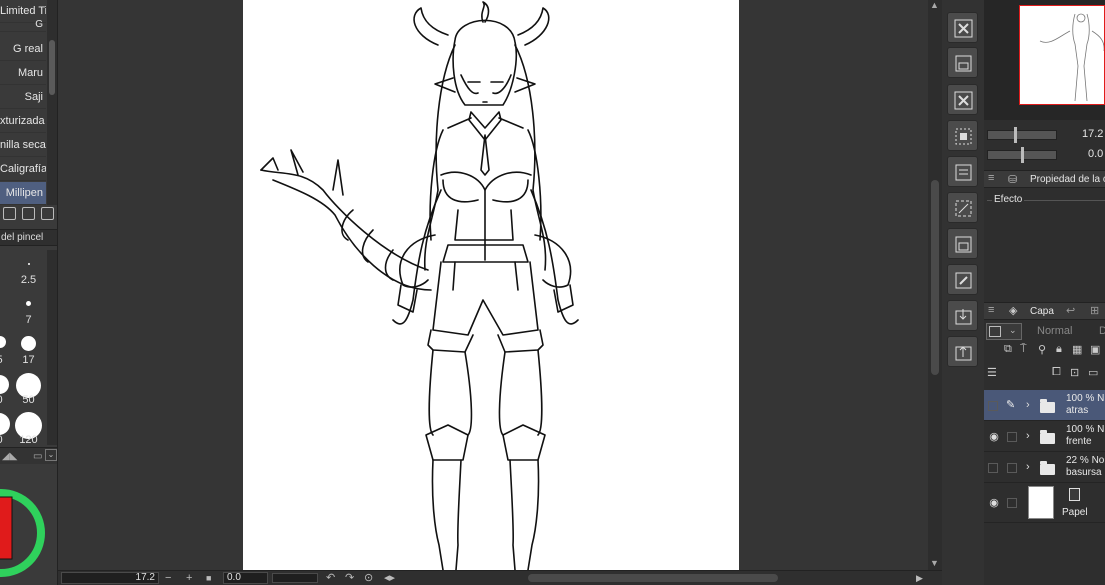 The width and height of the screenshot is (1105, 585). What do you see at coordinates (52, 347) in the screenshot?
I see `brush-size-scrollbar` at bounding box center [52, 347].